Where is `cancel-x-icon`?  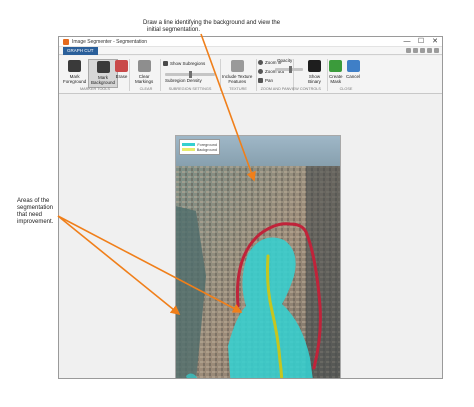
cancel-x-icon is located at coordinates (353, 66).